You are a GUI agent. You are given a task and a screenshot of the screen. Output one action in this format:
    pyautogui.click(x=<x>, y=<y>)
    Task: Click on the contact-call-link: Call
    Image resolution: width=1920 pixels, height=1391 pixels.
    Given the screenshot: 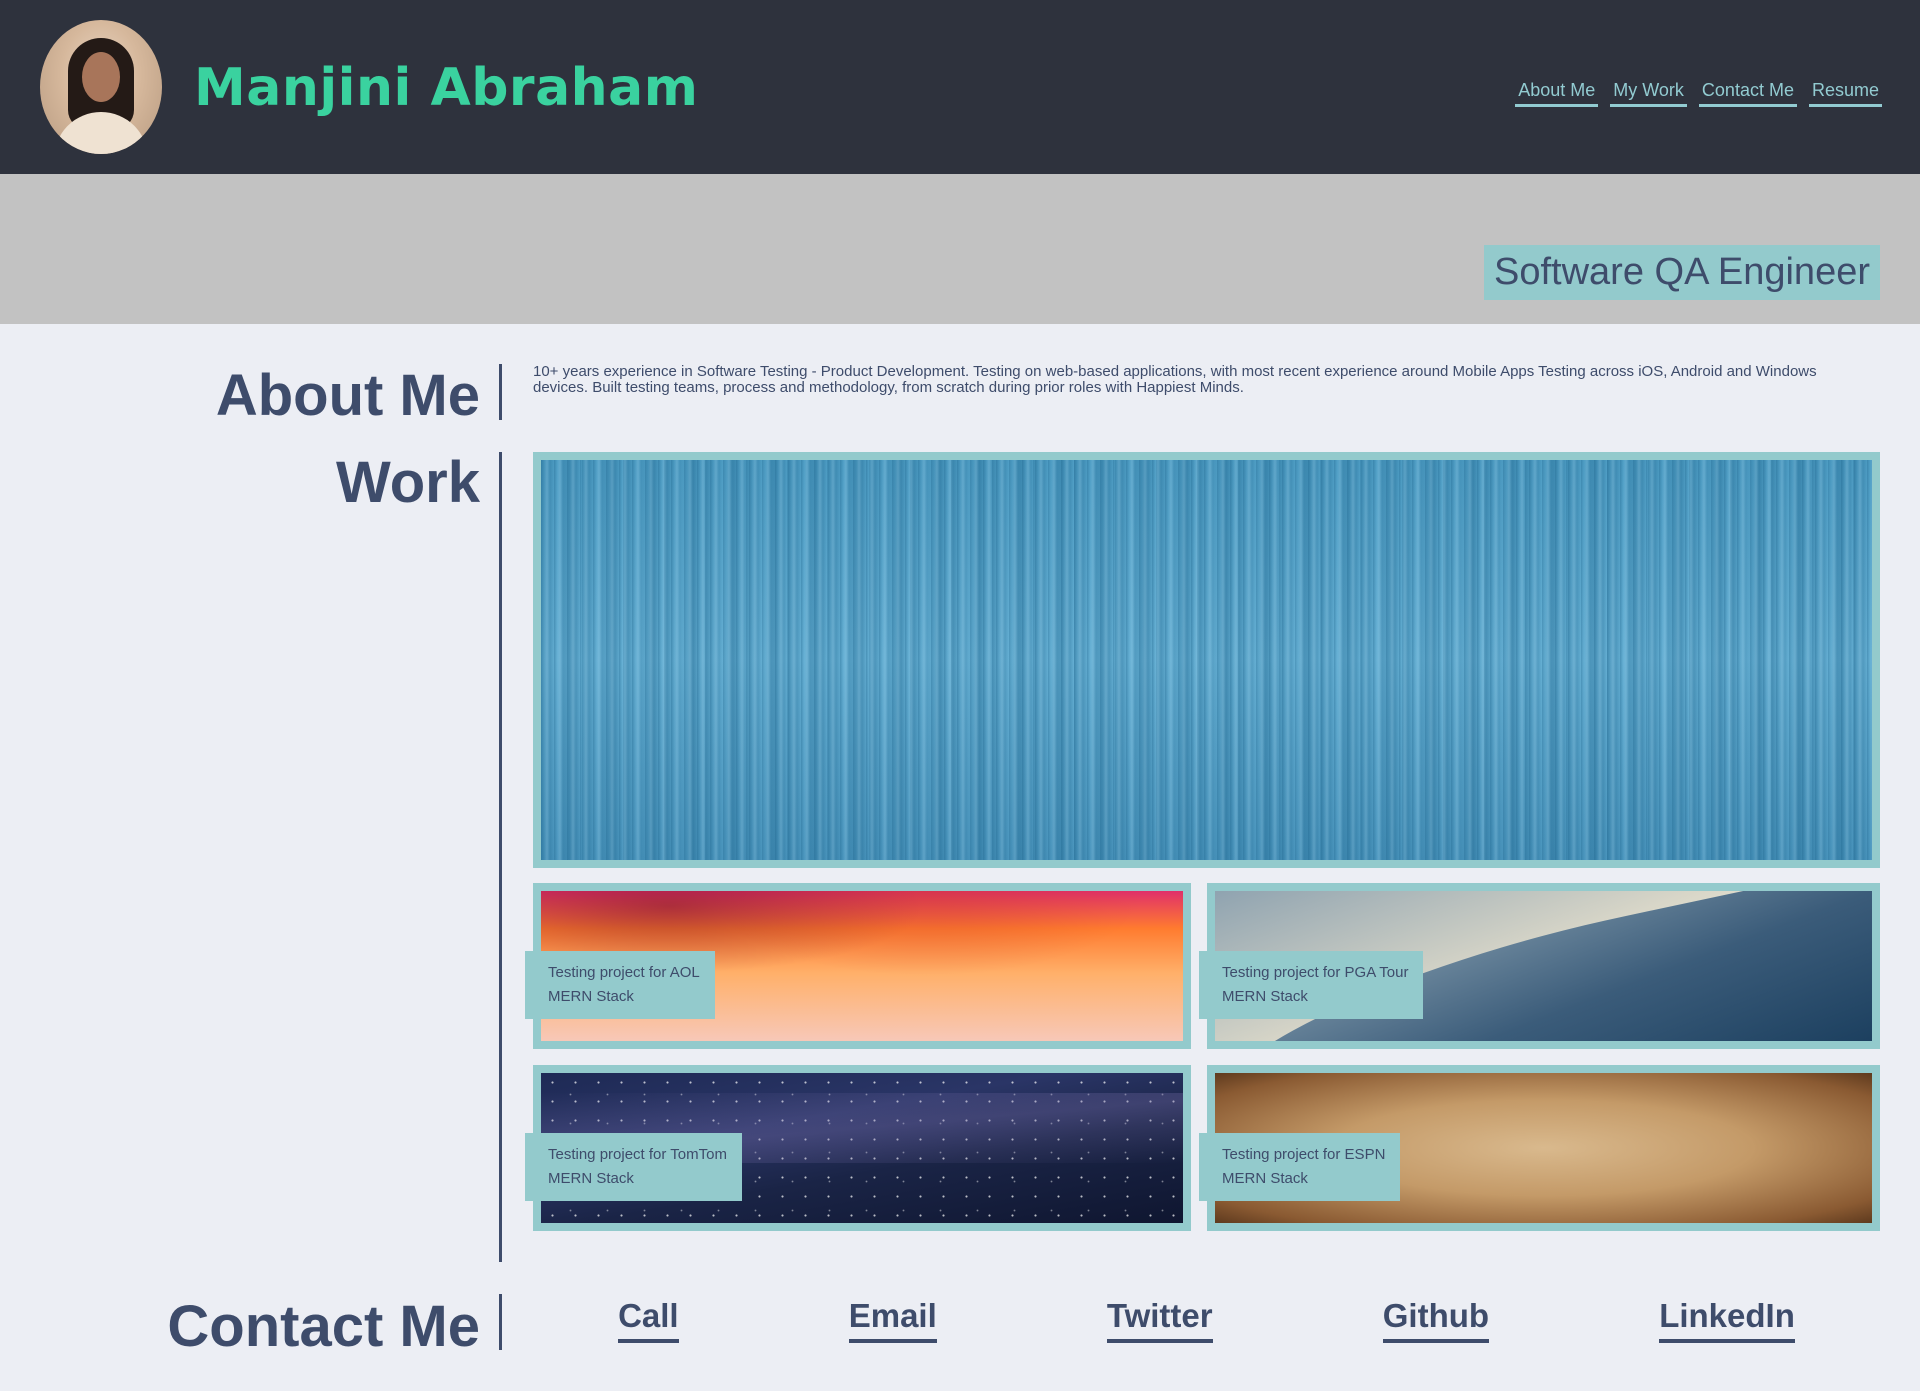 What is the action you would take?
    pyautogui.click(x=648, y=1320)
    